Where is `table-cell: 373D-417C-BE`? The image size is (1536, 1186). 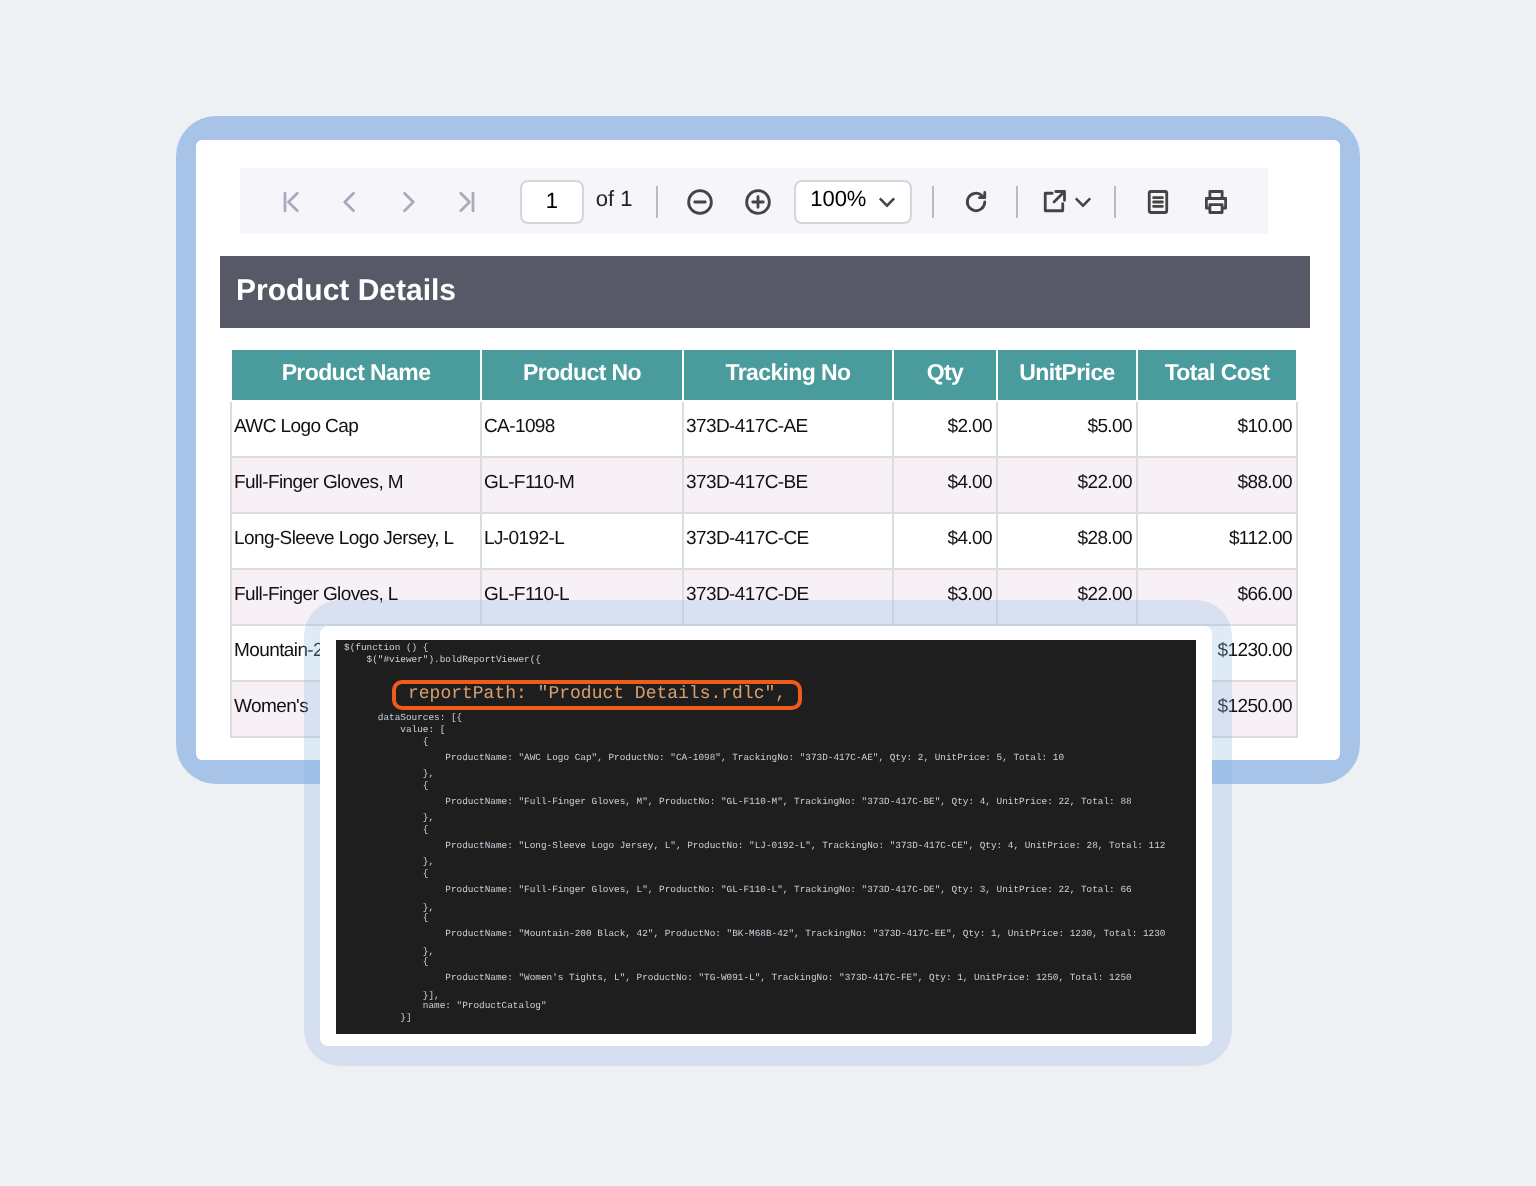
table-cell: 373D-417C-BE is located at coordinates (747, 483).